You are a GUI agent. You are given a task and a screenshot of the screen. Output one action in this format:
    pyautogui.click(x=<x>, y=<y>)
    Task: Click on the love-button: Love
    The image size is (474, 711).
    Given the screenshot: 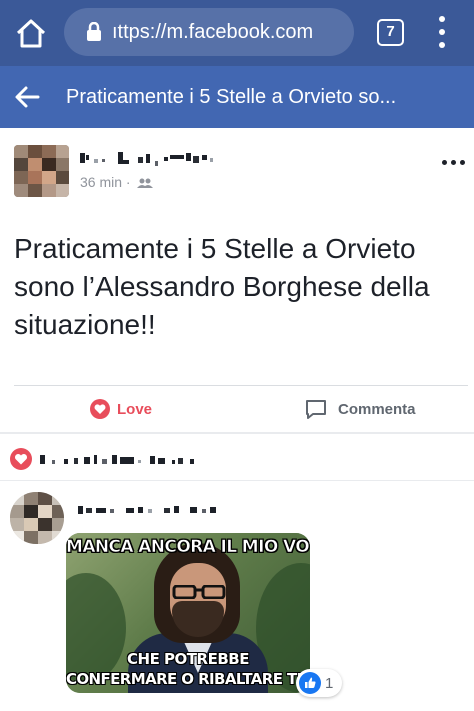 What is the action you would take?
    pyautogui.click(x=121, y=409)
    